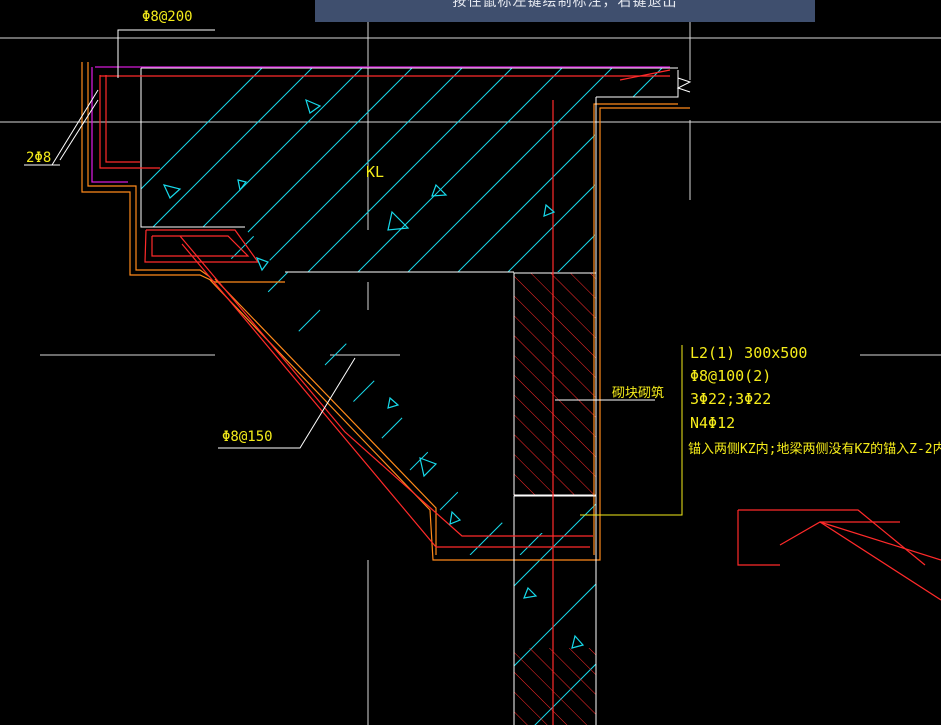  What do you see at coordinates (638, 393) in the screenshot?
I see `masonry-label: 砌块砌筑` at bounding box center [638, 393].